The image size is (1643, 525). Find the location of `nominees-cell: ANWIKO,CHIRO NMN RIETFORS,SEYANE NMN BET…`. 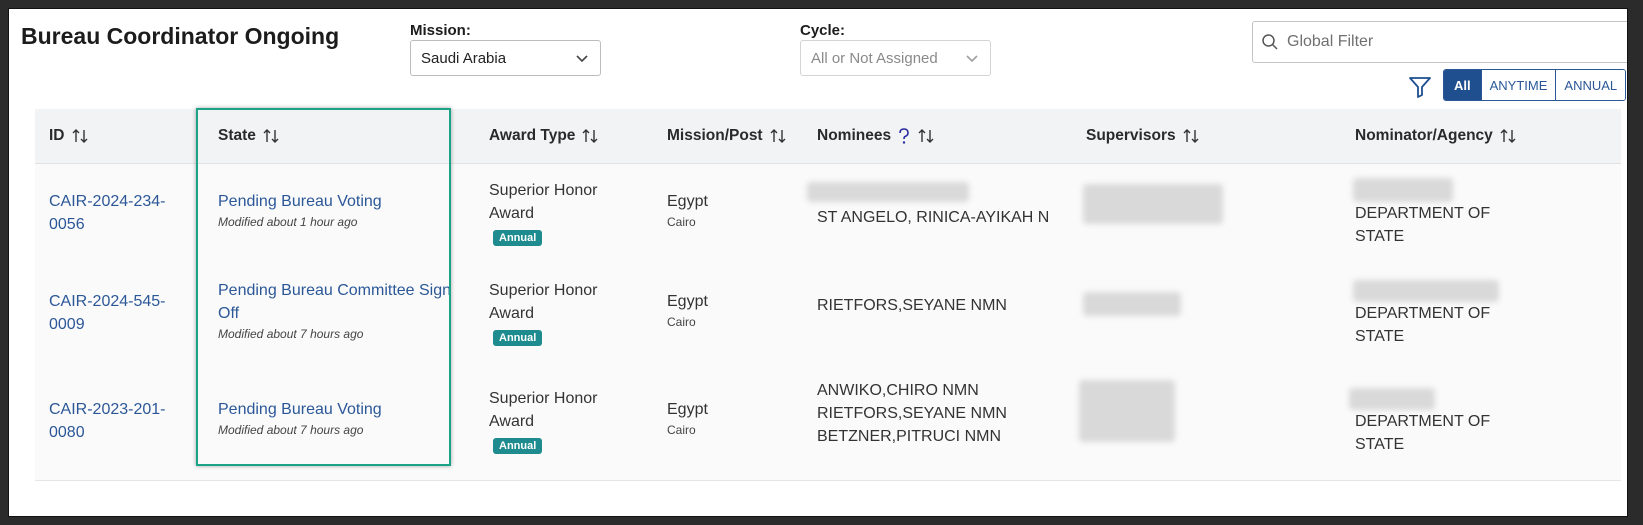

nominees-cell: ANWIKO,CHIRO NMN RIETFORS,SEYANE NMN BET… is located at coordinates (912, 413).